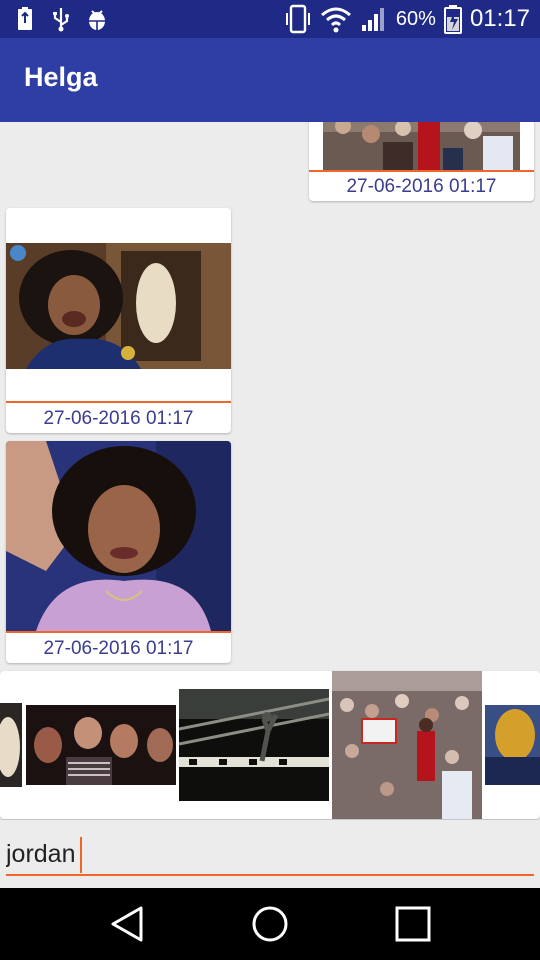 The width and height of the screenshot is (540, 960). Describe the element at coordinates (97, 20) in the screenshot. I see `android-debug-icon` at that location.